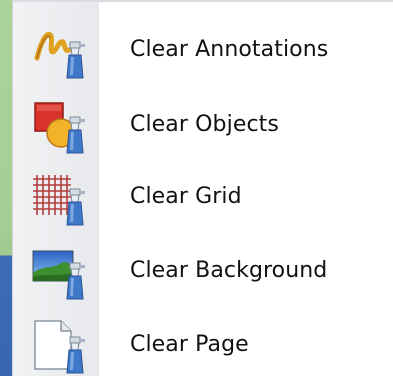 Image resolution: width=393 pixels, height=379 pixels. Describe the element at coordinates (229, 270) in the screenshot. I see `menu-item-label: Clear Background` at that location.